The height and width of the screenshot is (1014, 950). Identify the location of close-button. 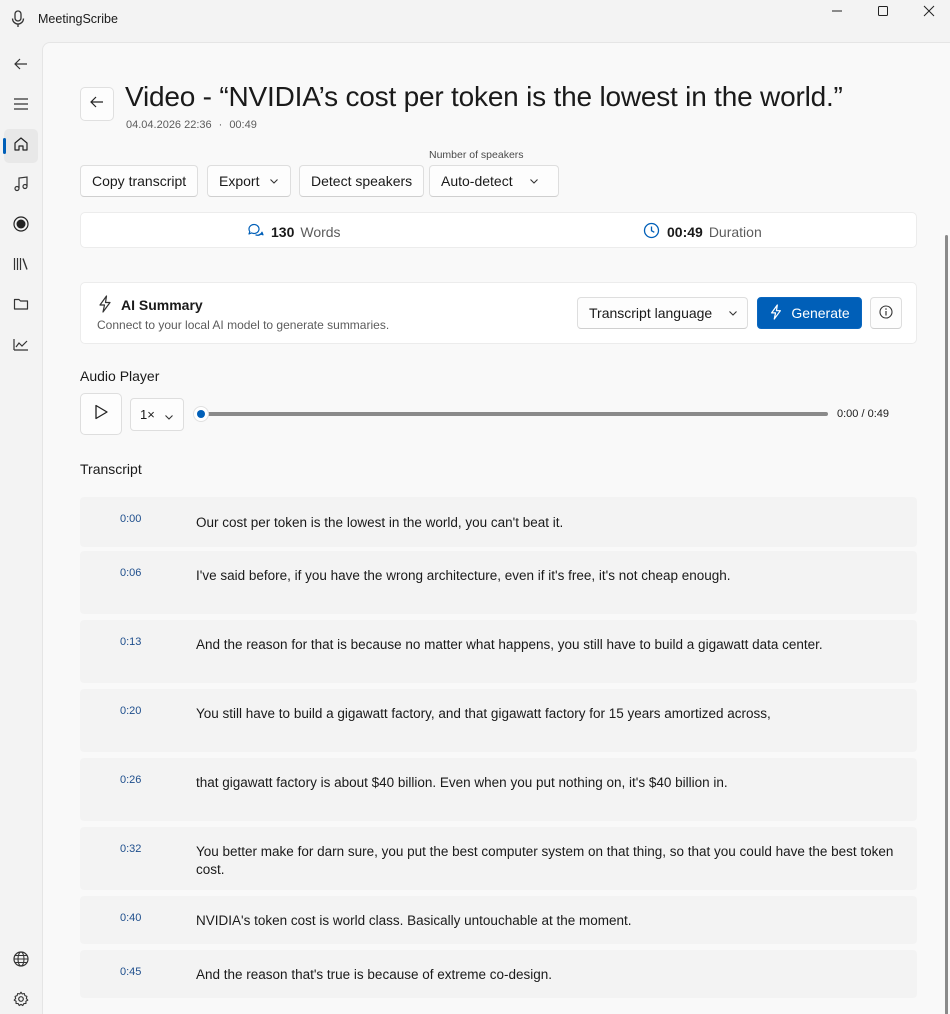
(928, 11).